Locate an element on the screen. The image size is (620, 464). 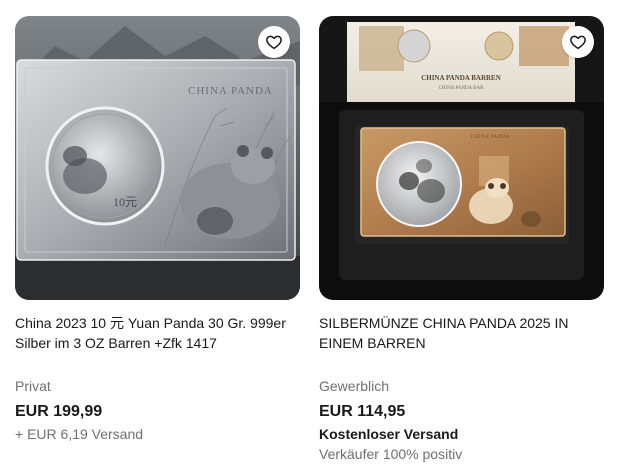
seller-type: Privat is located at coordinates (33, 386).